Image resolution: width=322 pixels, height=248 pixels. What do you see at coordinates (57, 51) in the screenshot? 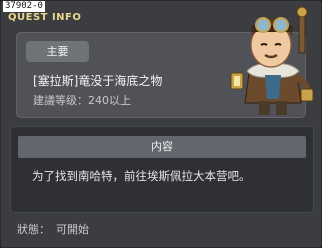
I see `quest-type-badge: 主要` at bounding box center [57, 51].